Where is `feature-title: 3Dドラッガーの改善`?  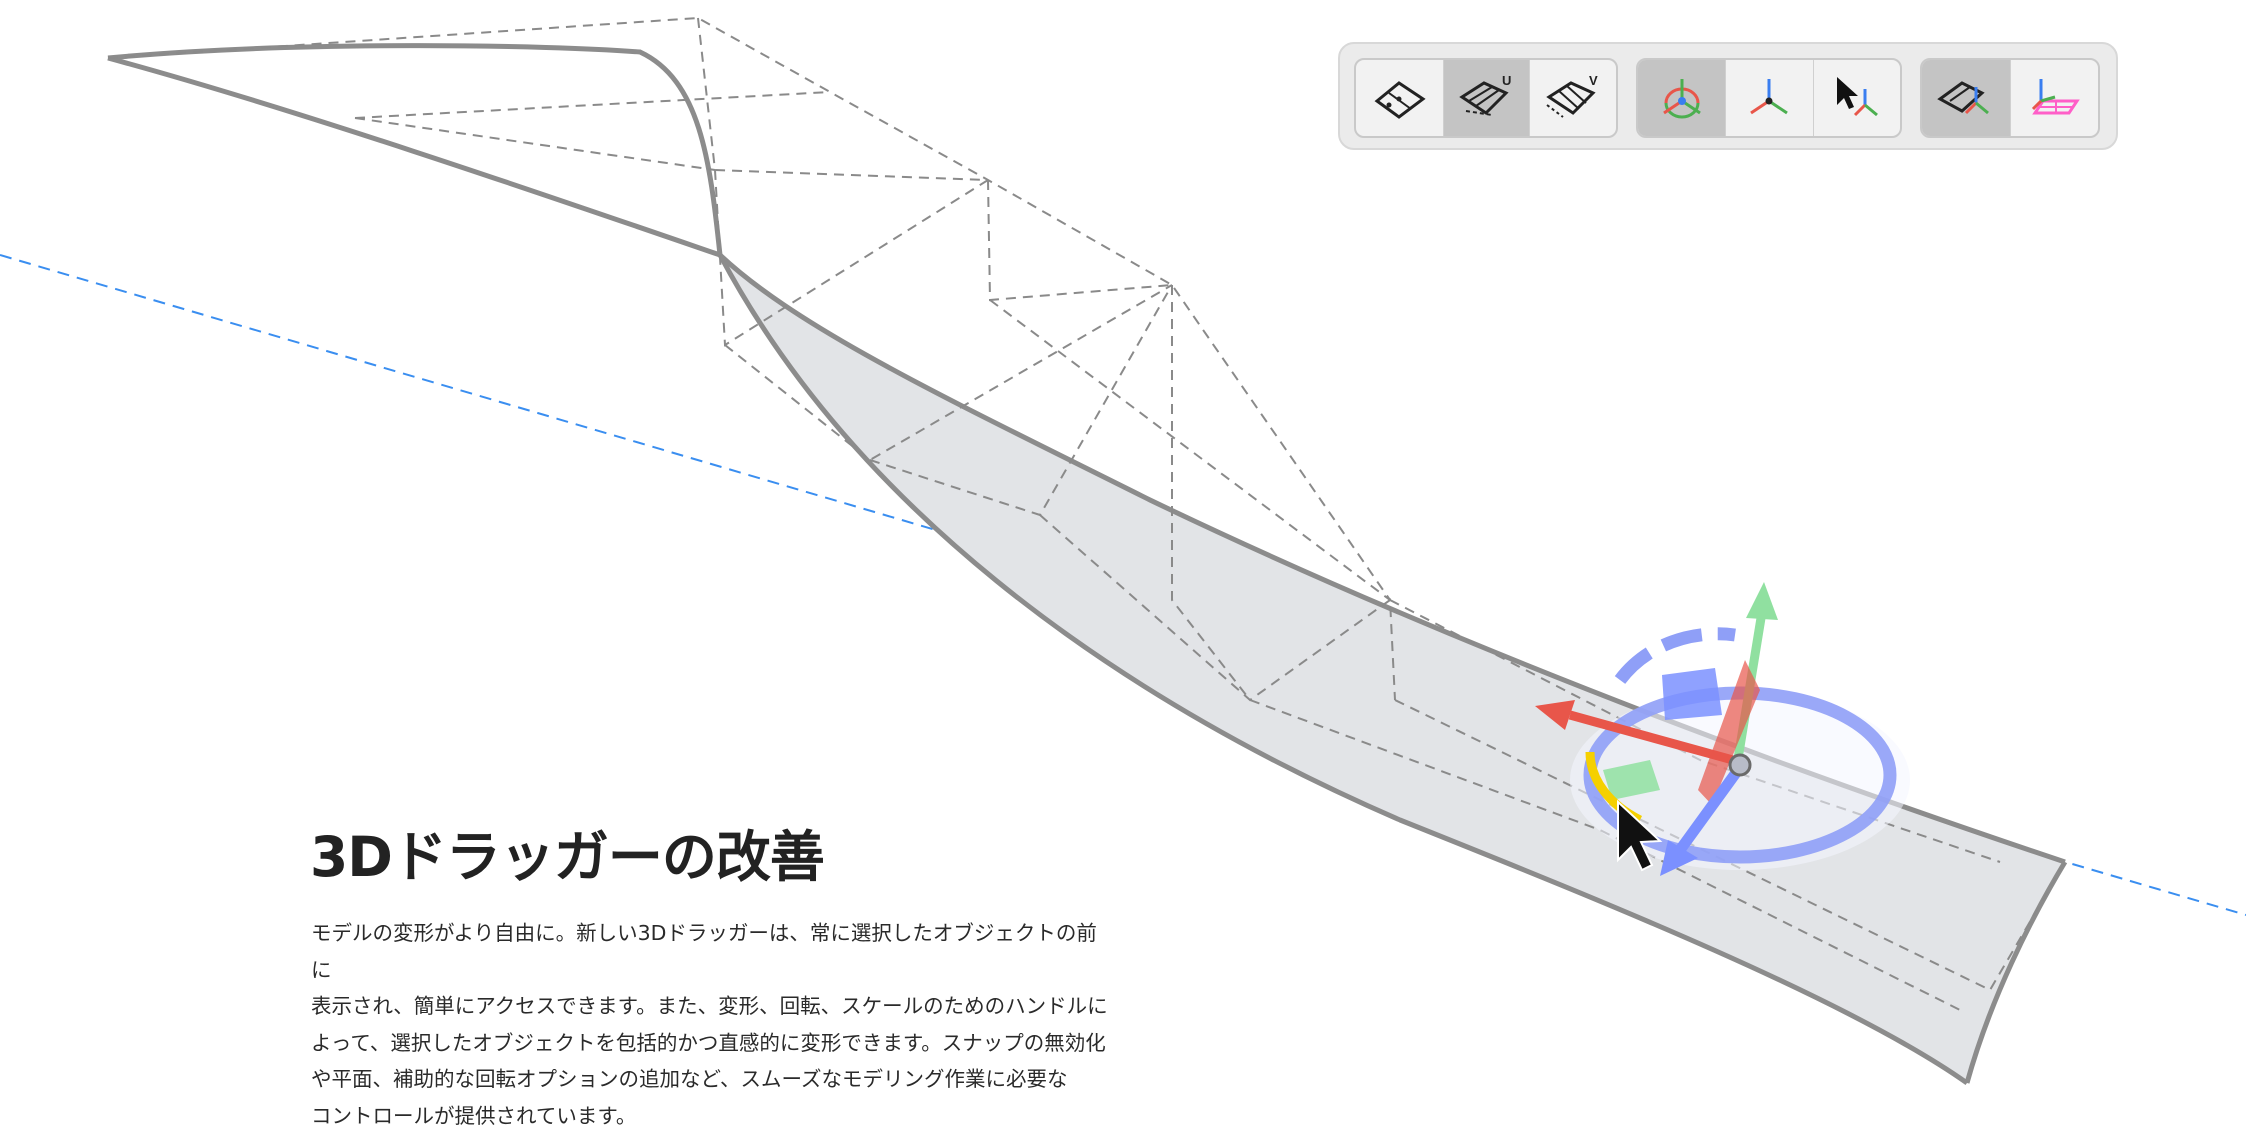 feature-title: 3Dドラッガーの改善 is located at coordinates (567, 852).